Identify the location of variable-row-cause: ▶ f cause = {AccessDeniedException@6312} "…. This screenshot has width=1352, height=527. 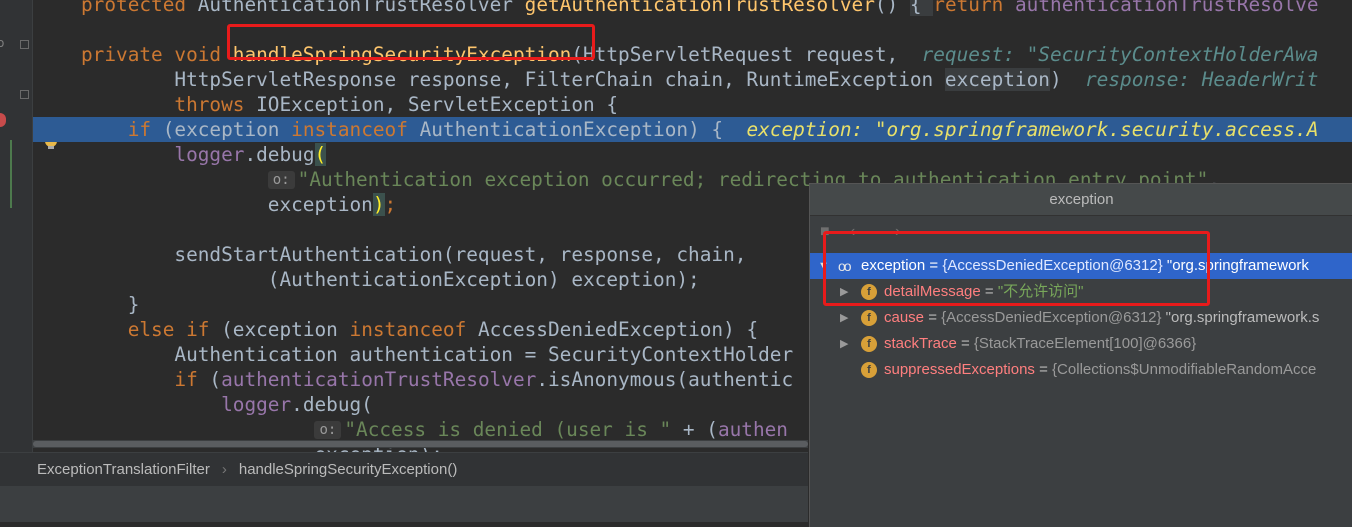
(1081, 318).